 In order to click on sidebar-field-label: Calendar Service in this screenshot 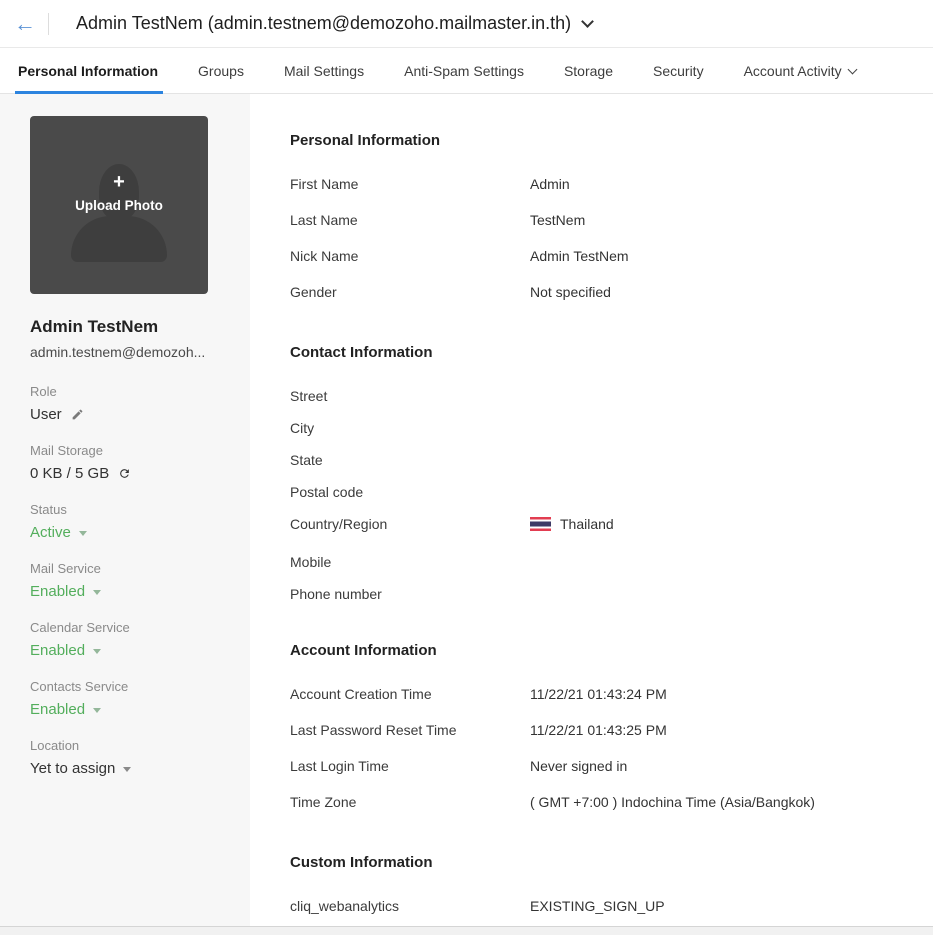, I will do `click(80, 627)`.